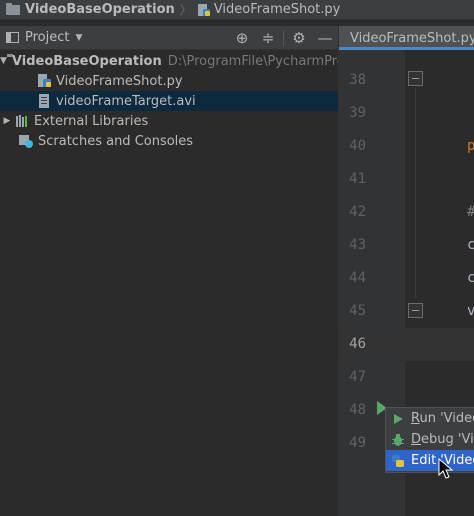  Describe the element at coordinates (446, 468) in the screenshot. I see `mouse-cursor-icon` at that location.